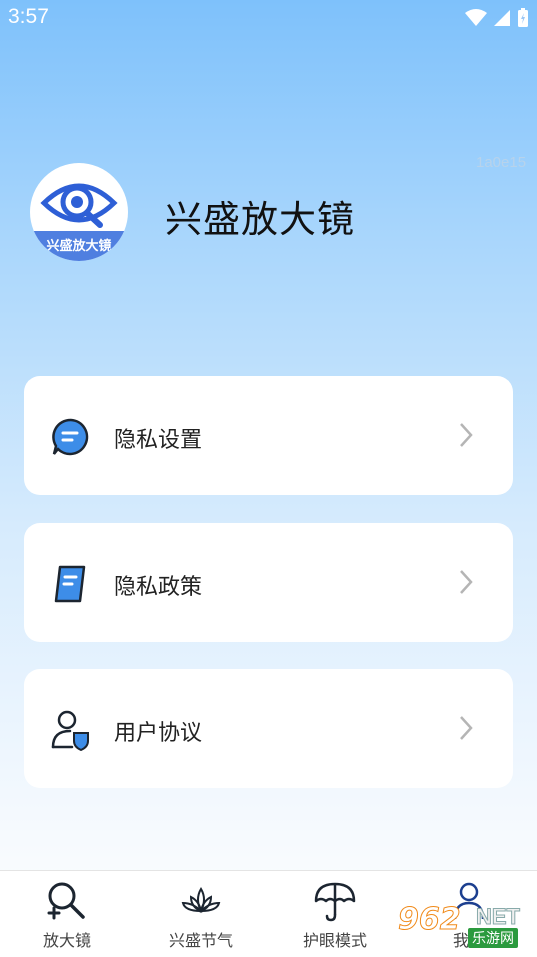 This screenshot has height=957, width=537. Describe the element at coordinates (334, 940) in the screenshot. I see `tab-label: 护眼模式` at that location.